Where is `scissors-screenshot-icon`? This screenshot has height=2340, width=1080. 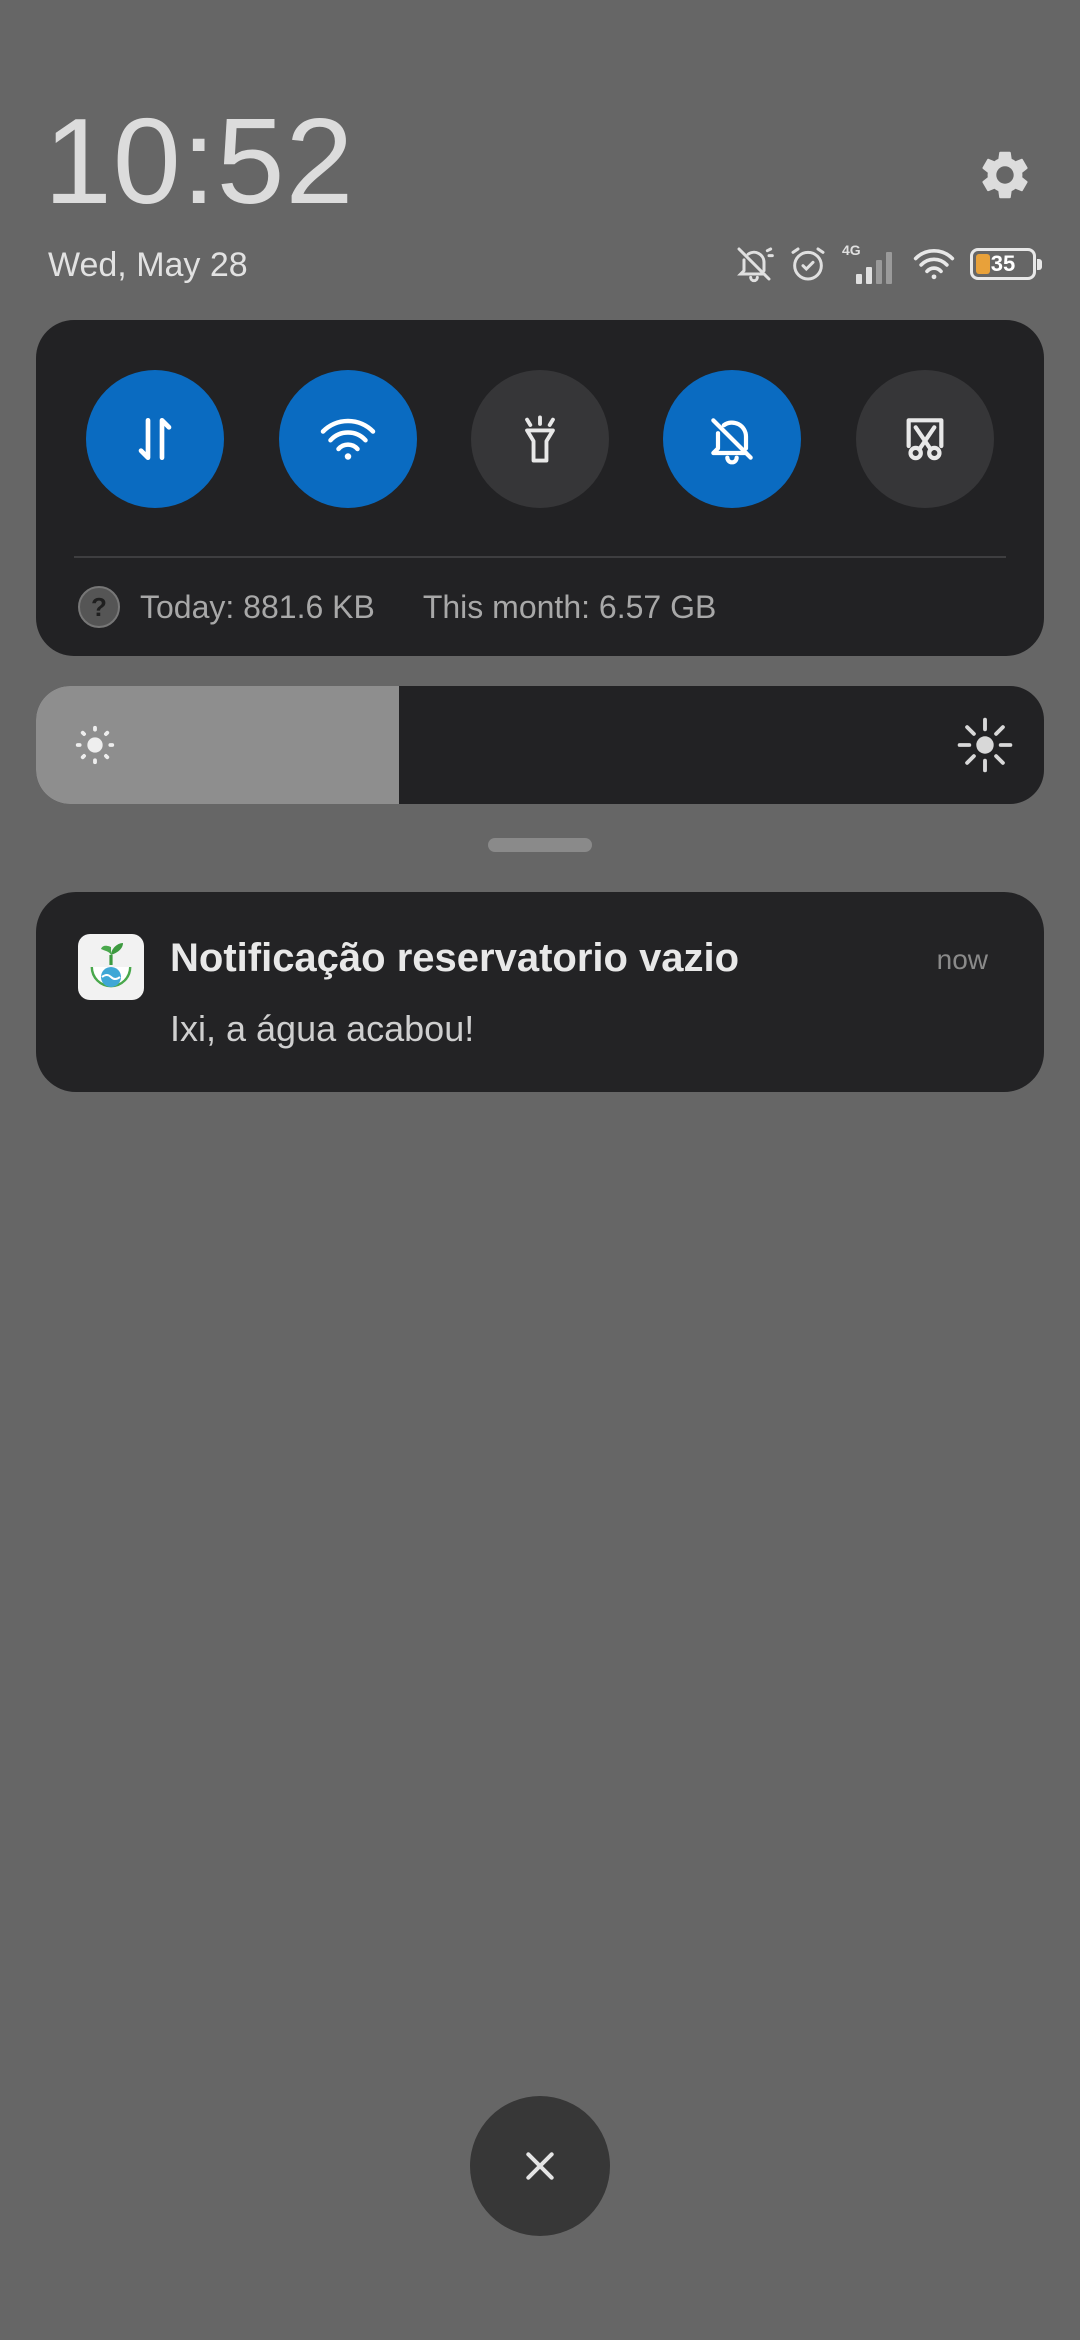
scissors-screenshot-icon is located at coordinates (925, 439).